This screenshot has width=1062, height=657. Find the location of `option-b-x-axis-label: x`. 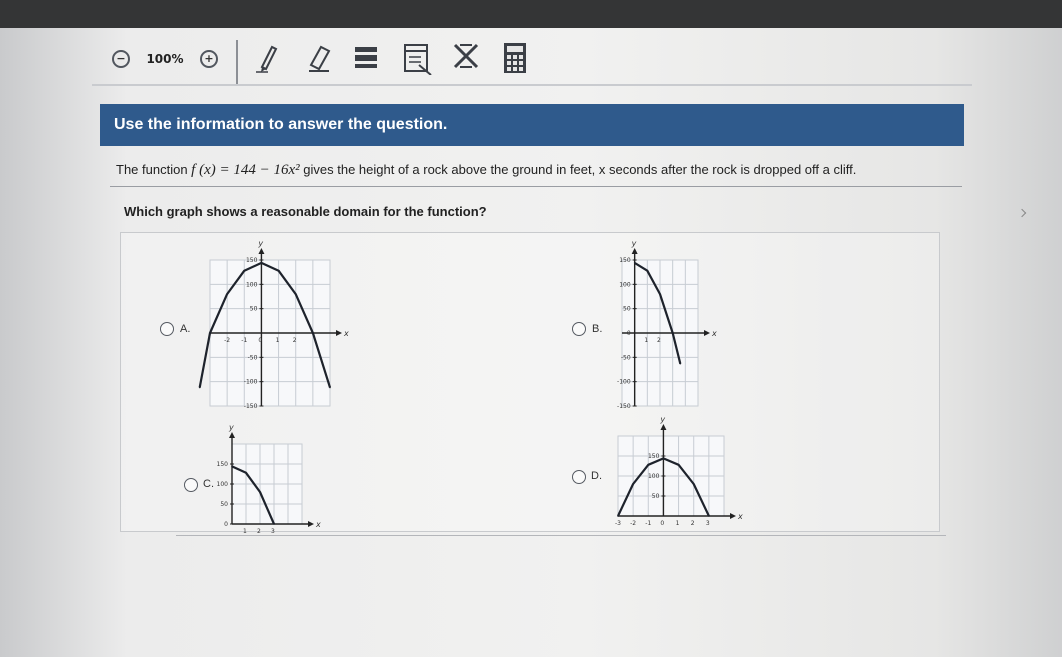

option-b-x-axis-label: x is located at coordinates (714, 333).